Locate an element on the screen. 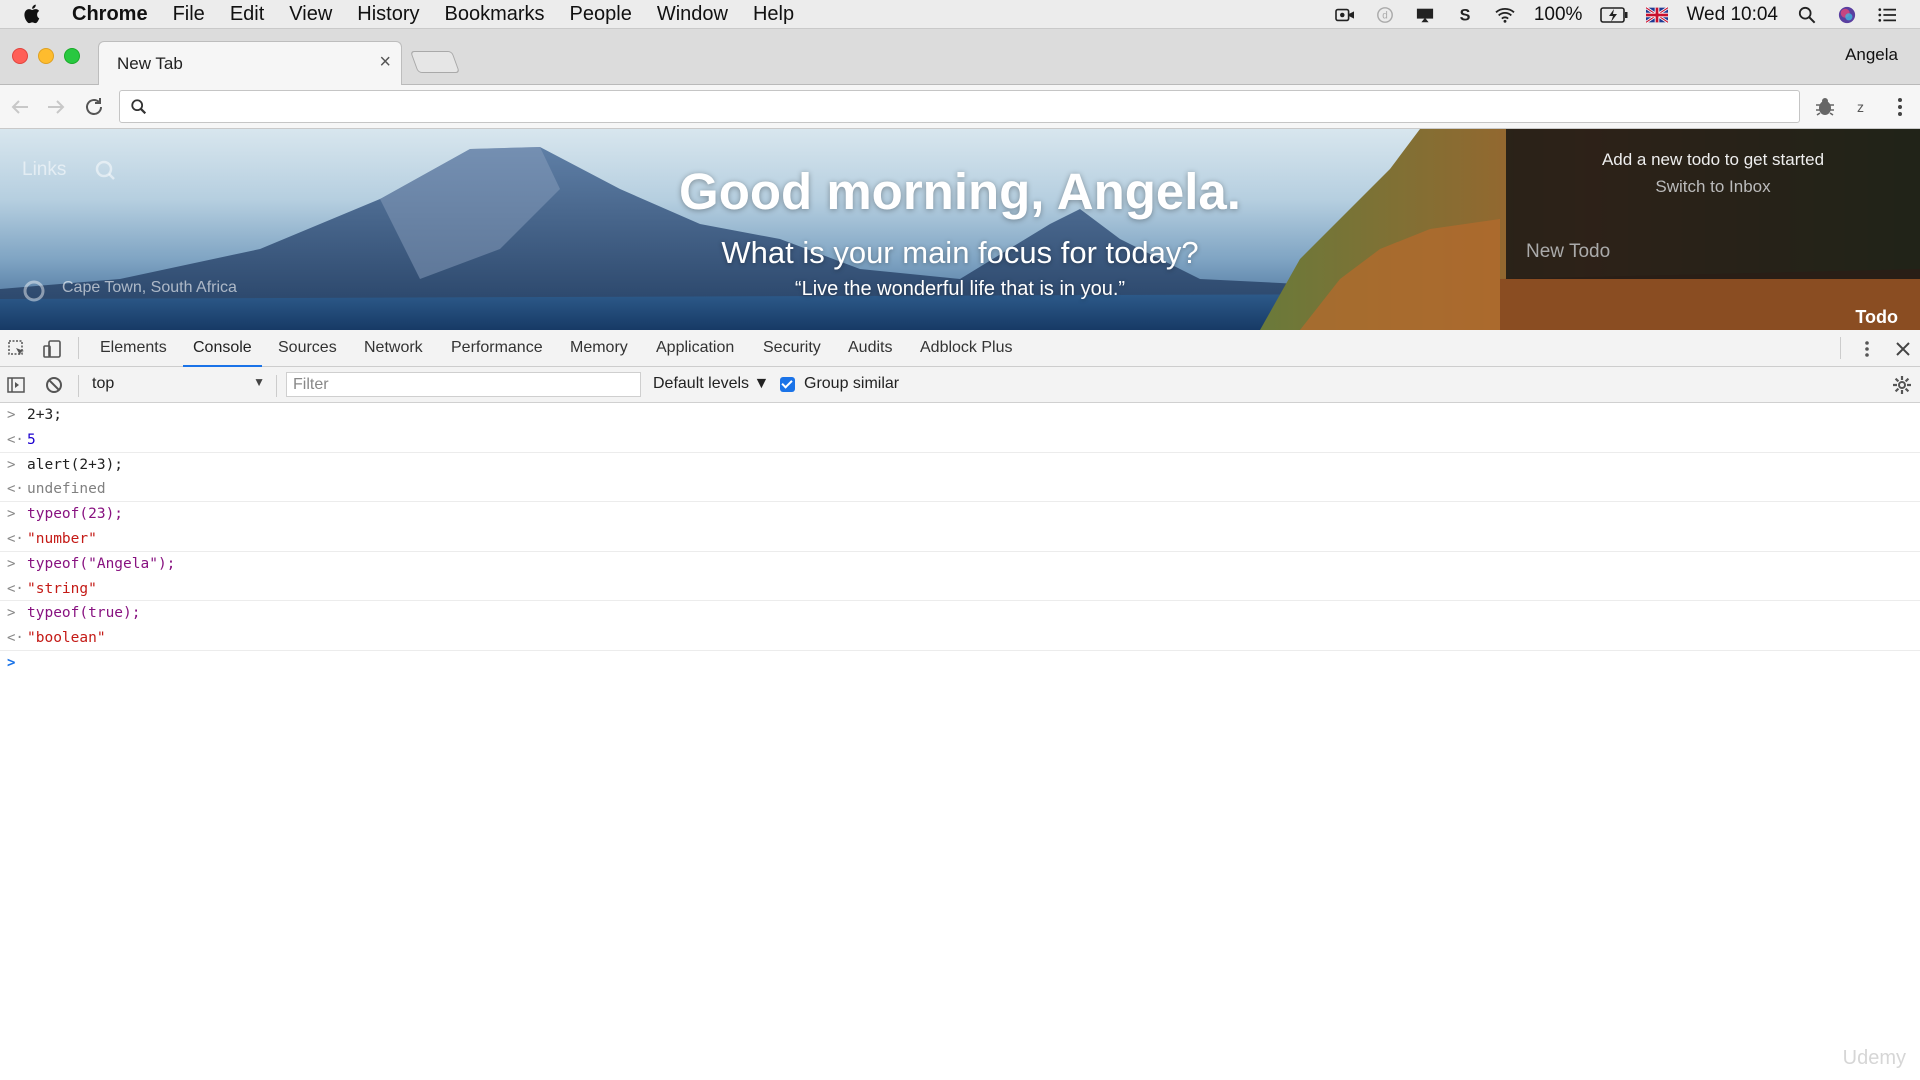 The height and width of the screenshot is (1080, 1920). console-prompt: > is located at coordinates (960, 663).